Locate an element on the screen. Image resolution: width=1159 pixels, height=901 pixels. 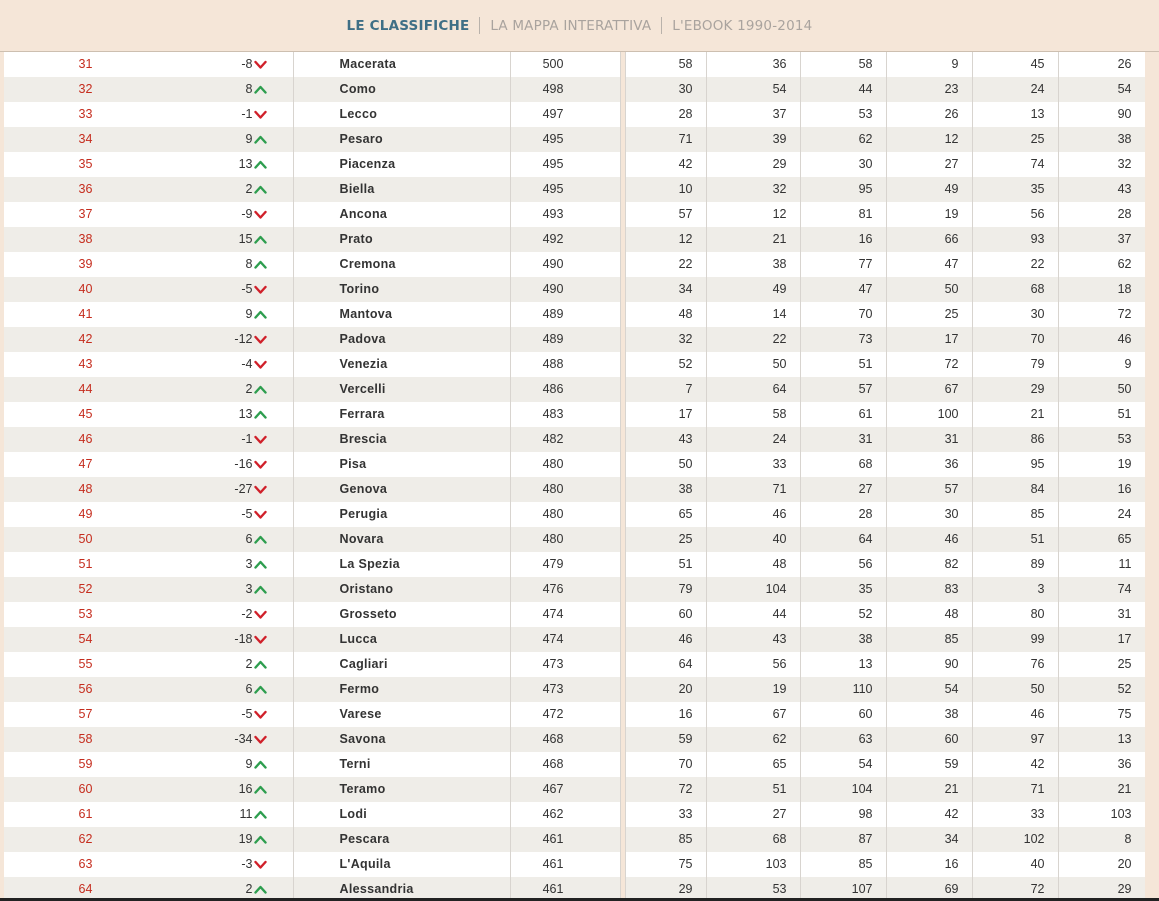
rank-position: 31 is located at coordinates (85, 64).